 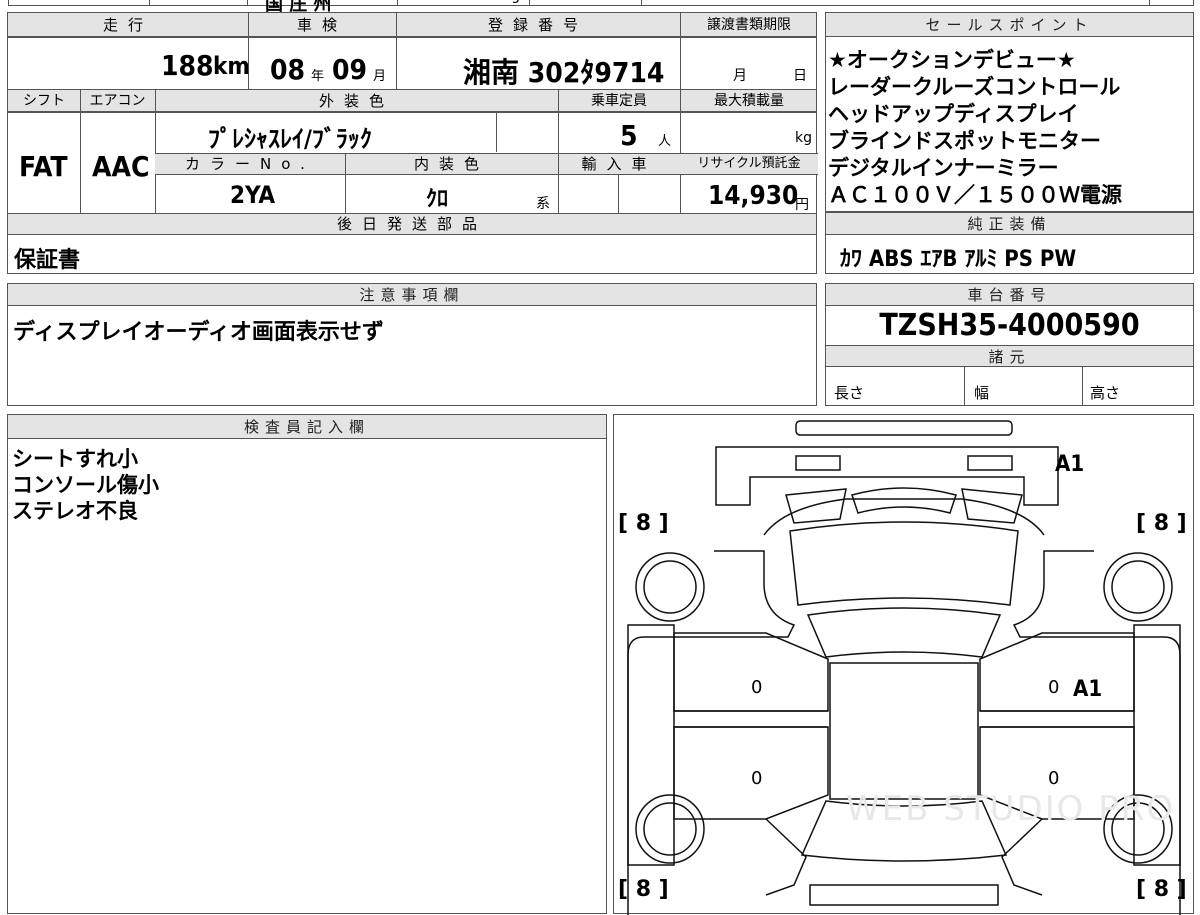 What do you see at coordinates (1088, 689) in the screenshot?
I see `damage-mark-right-door: A1` at bounding box center [1088, 689].